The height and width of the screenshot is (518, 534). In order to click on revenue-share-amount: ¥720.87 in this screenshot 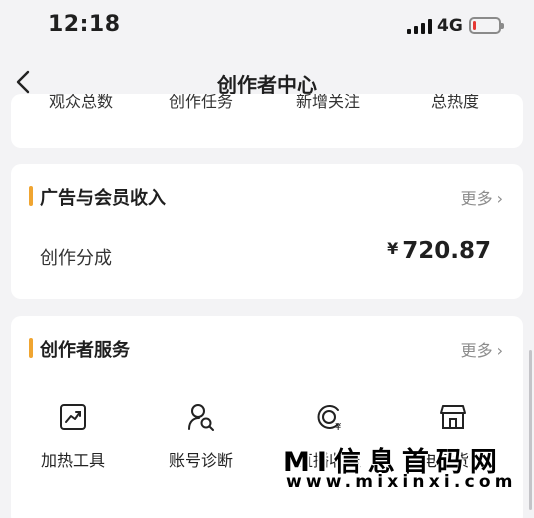, I will do `click(439, 251)`.